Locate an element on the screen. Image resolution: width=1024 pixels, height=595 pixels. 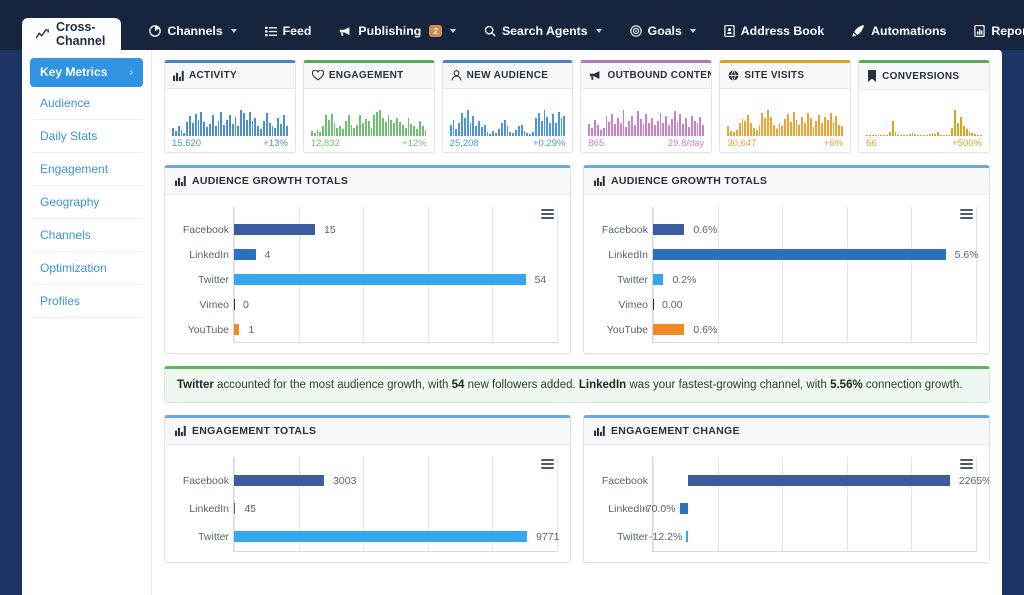
sidebar-item-label: Key Metrics is located at coordinates (74, 72).